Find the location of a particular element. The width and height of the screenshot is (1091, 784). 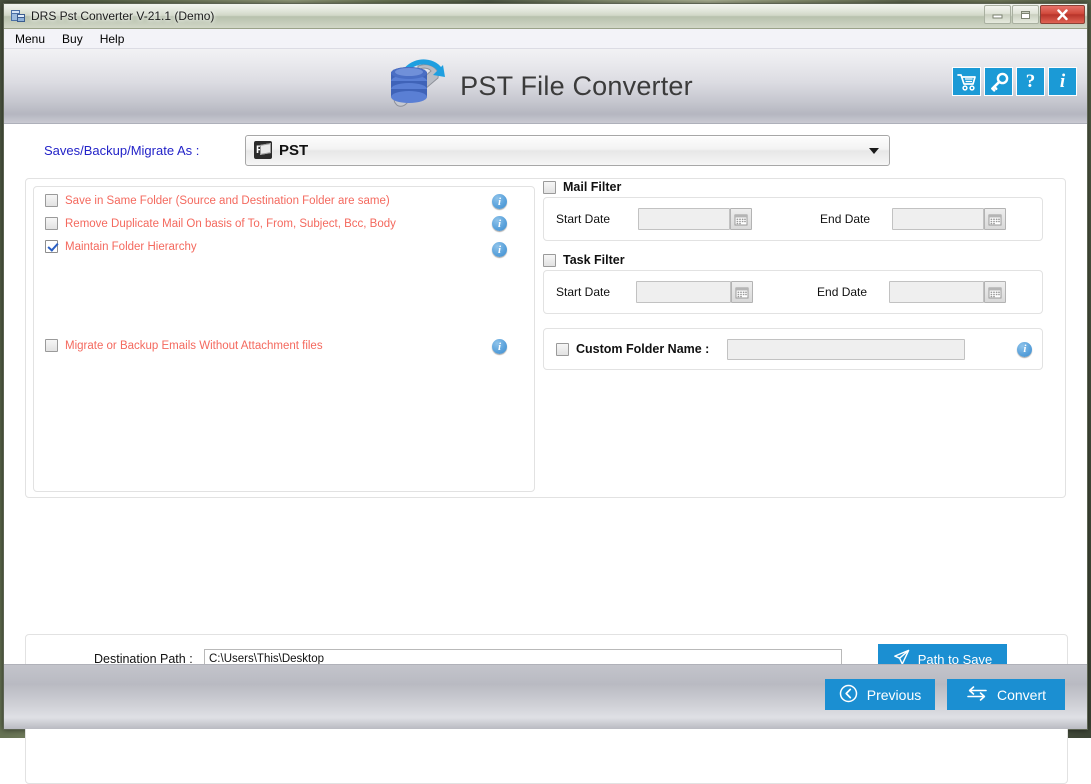

menu-item-help: Help is located at coordinates (112, 39).